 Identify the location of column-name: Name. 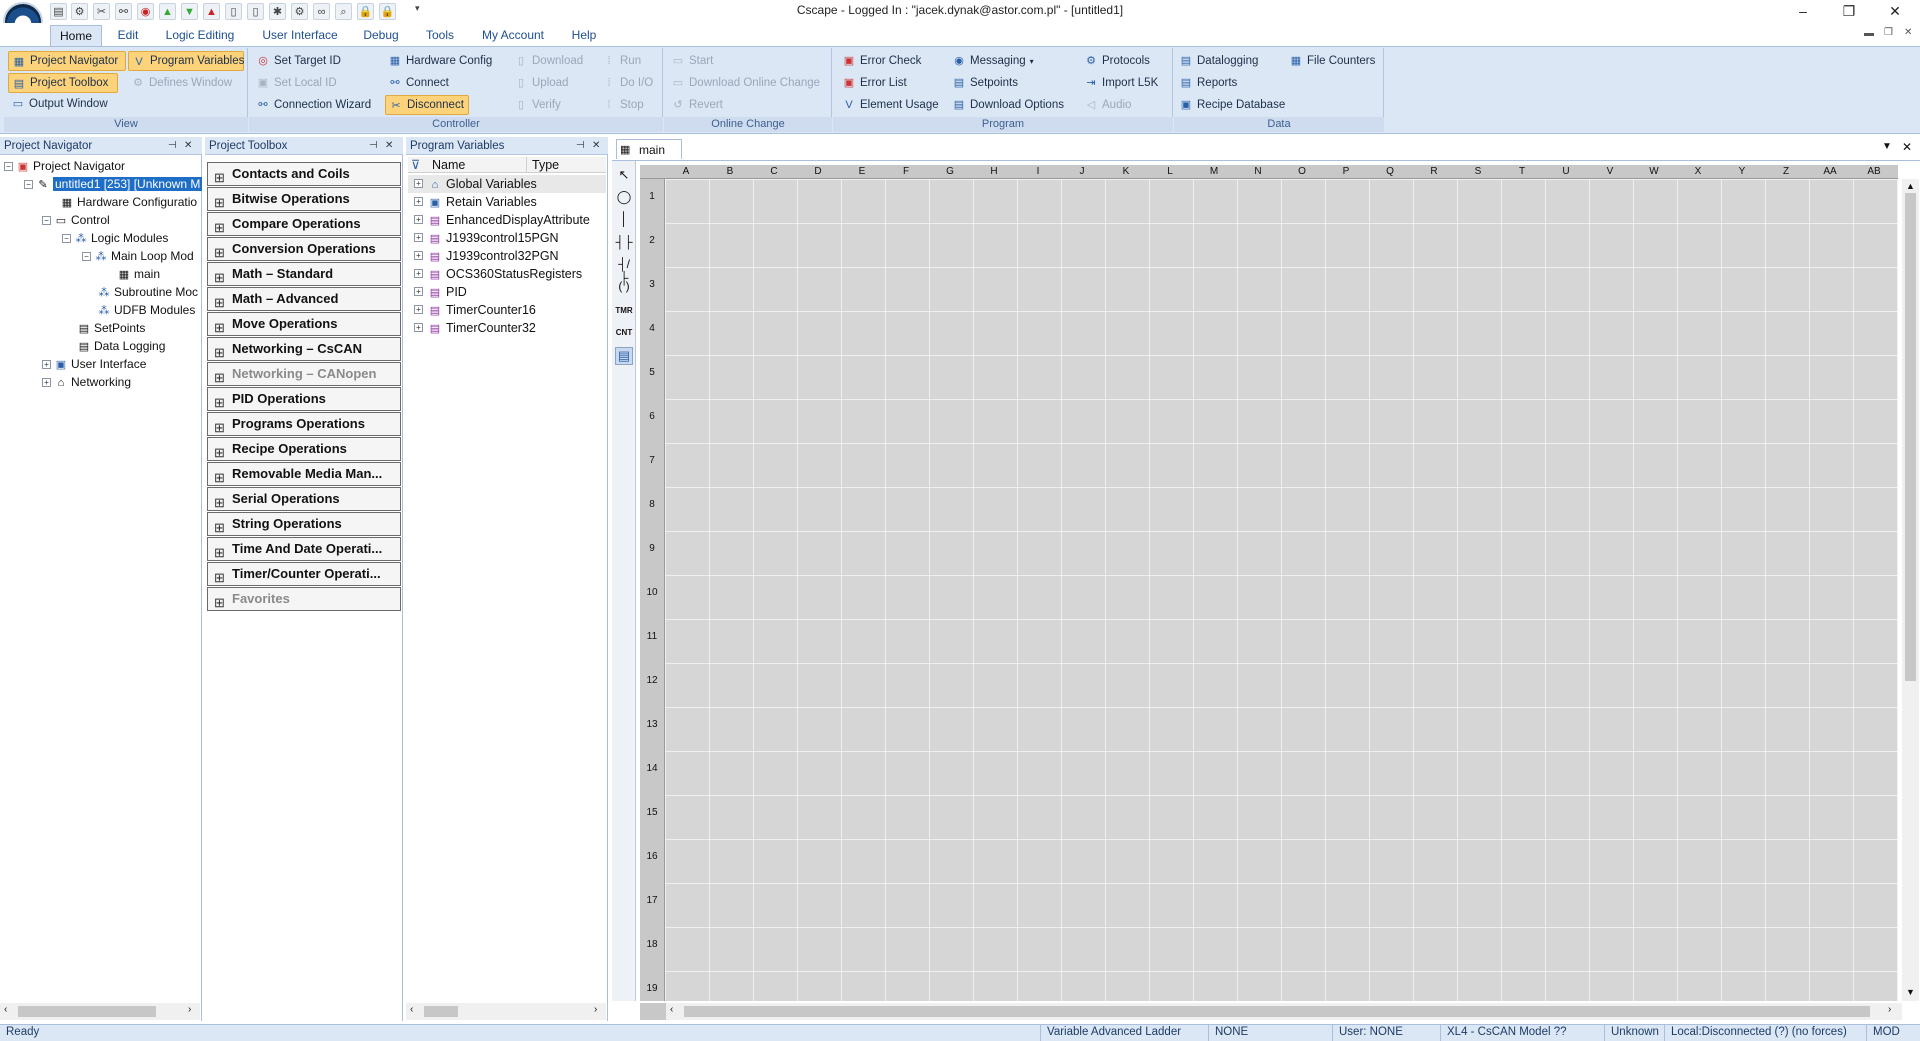
(448, 165).